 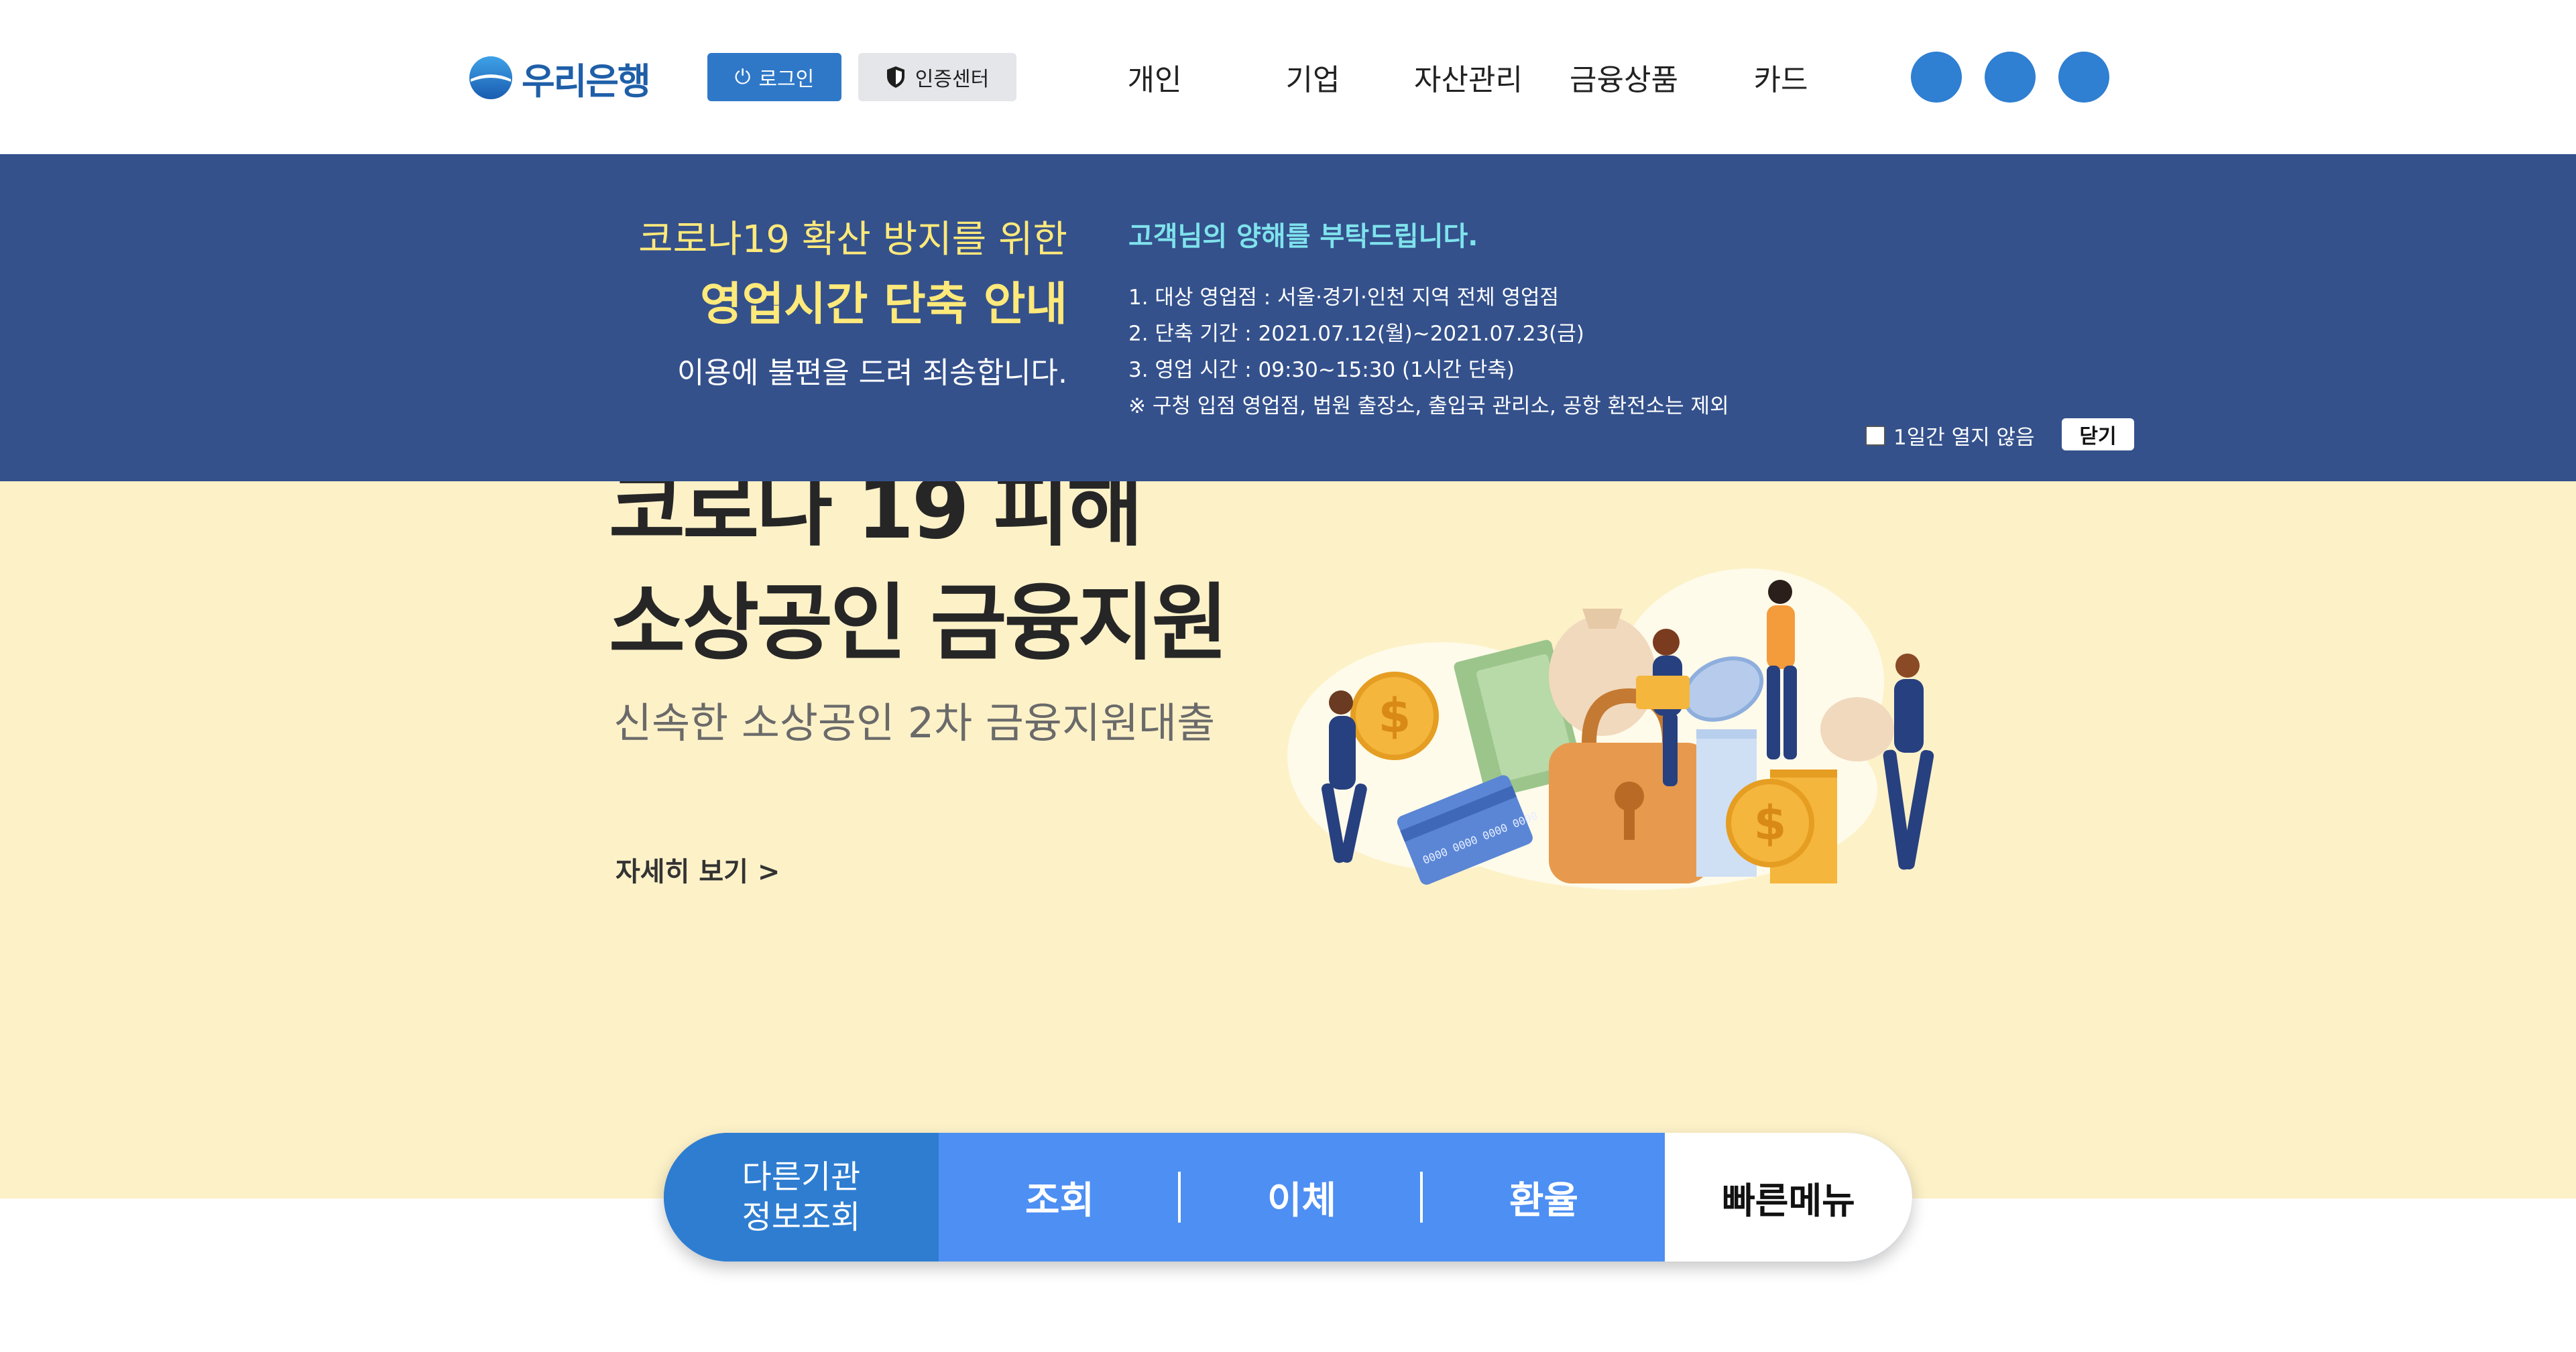 I want to click on hero-subtitle: 신속한 소상공인 2차 금융지원대출, so click(x=914, y=722).